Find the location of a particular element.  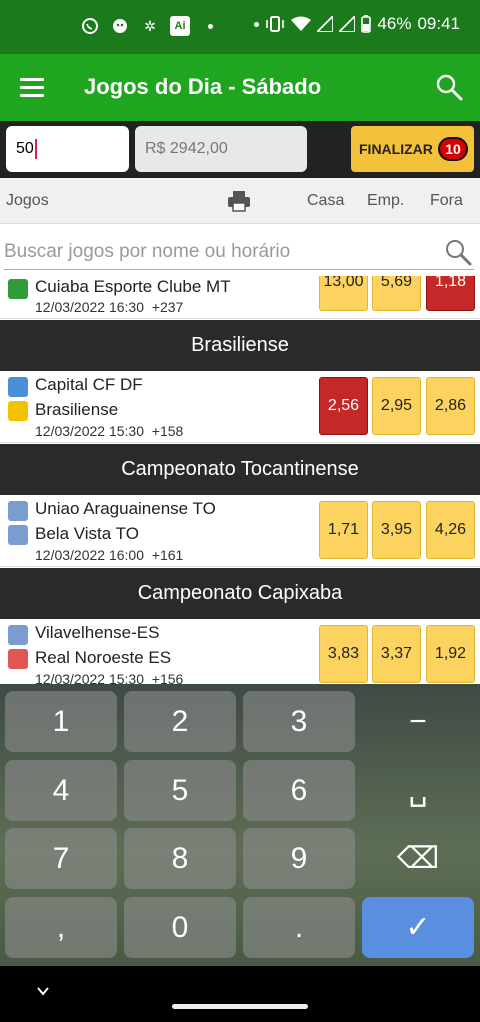

key-7: 7 is located at coordinates (61, 858).